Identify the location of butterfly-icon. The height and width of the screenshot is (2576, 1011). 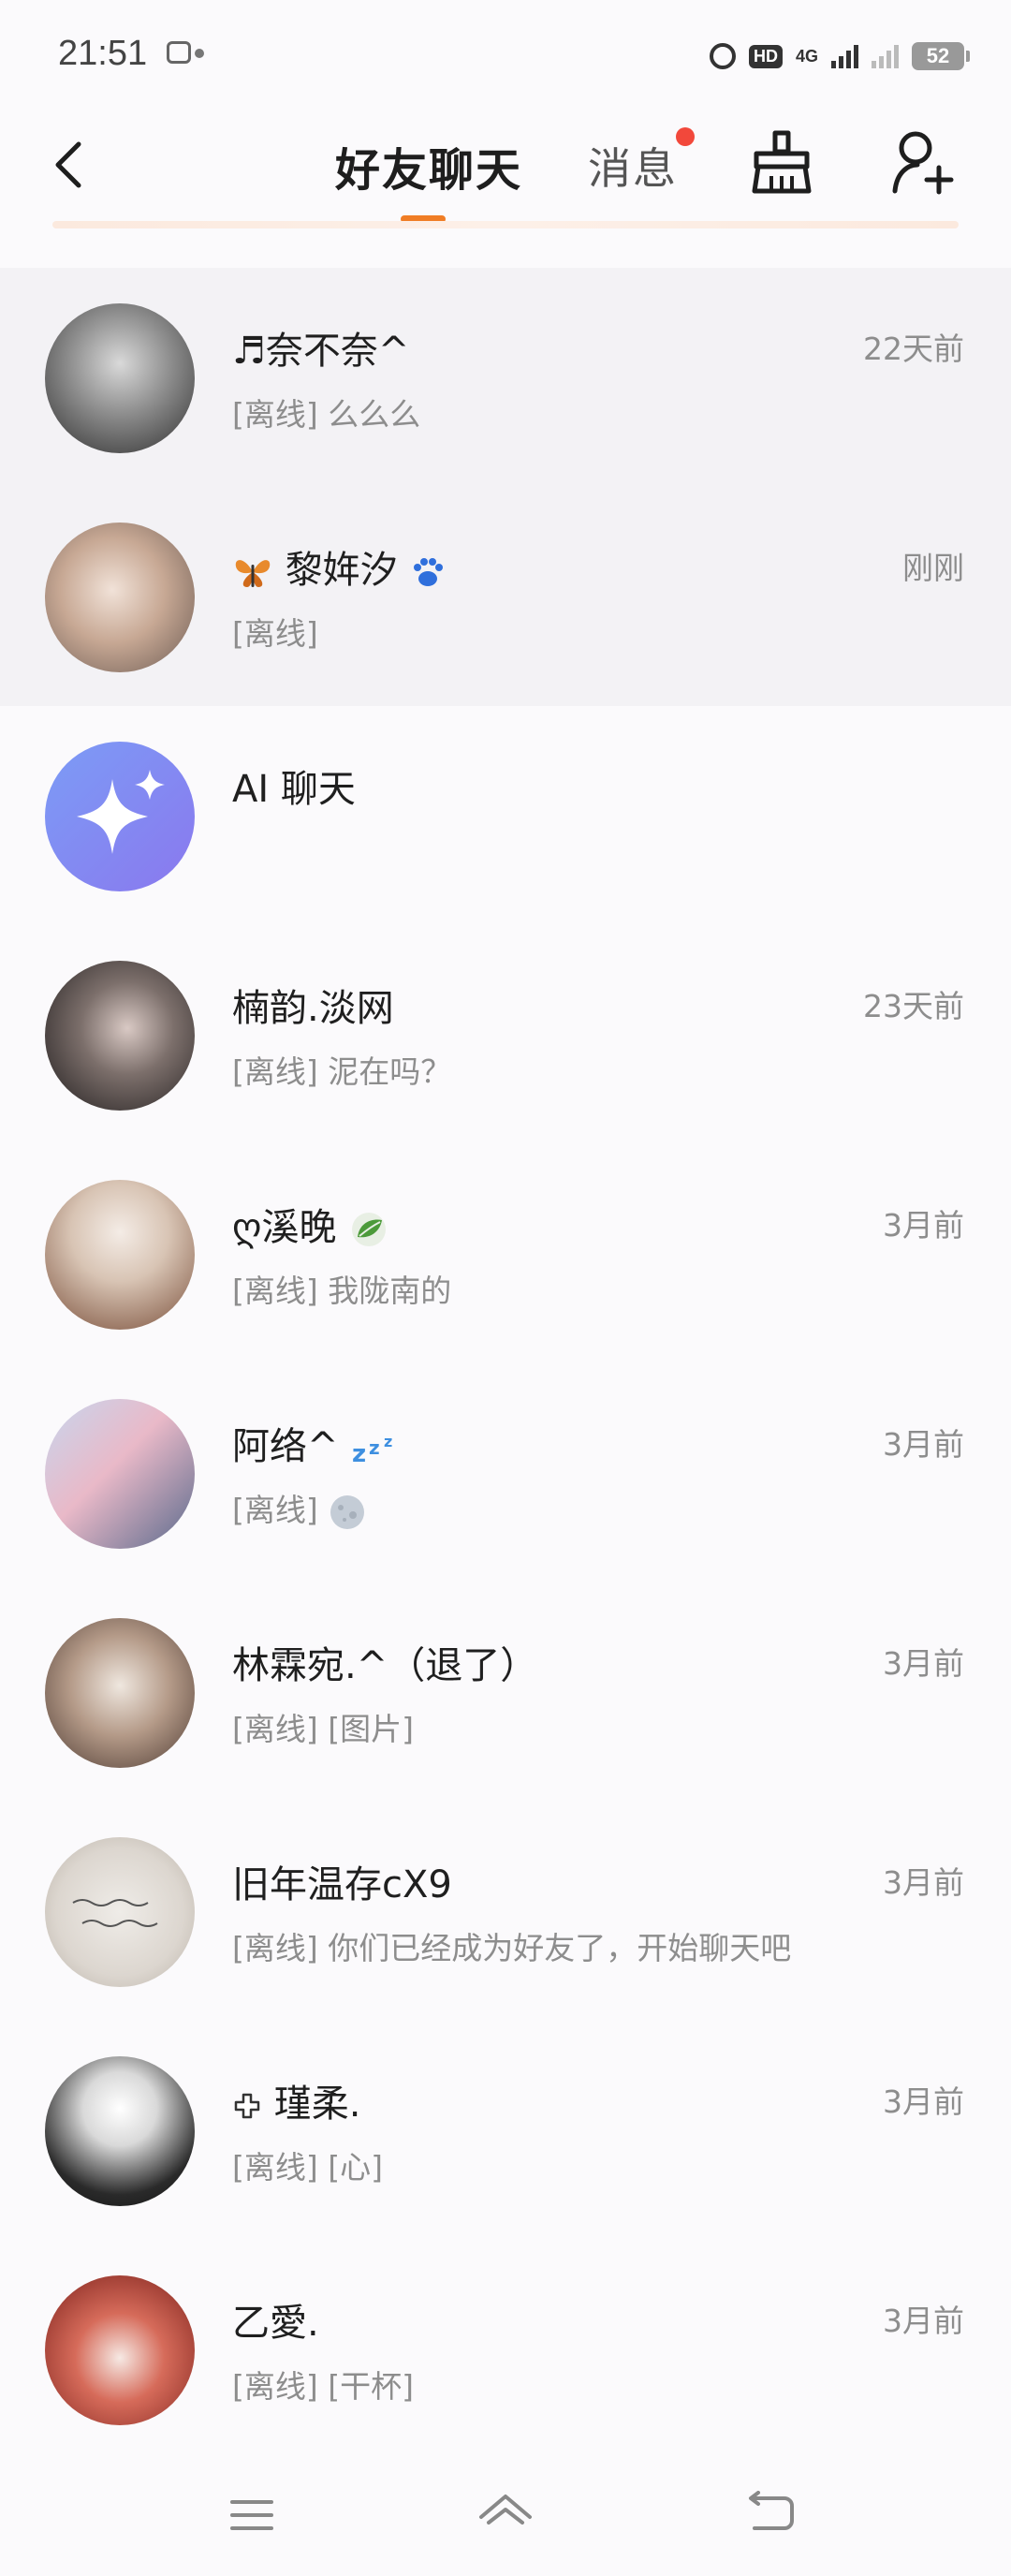
(253, 573).